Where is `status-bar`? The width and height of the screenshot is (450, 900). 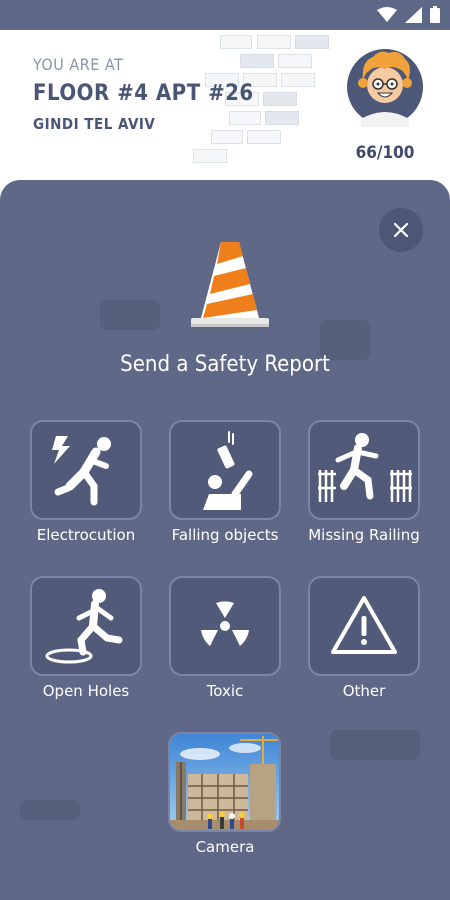
status-bar is located at coordinates (225, 15).